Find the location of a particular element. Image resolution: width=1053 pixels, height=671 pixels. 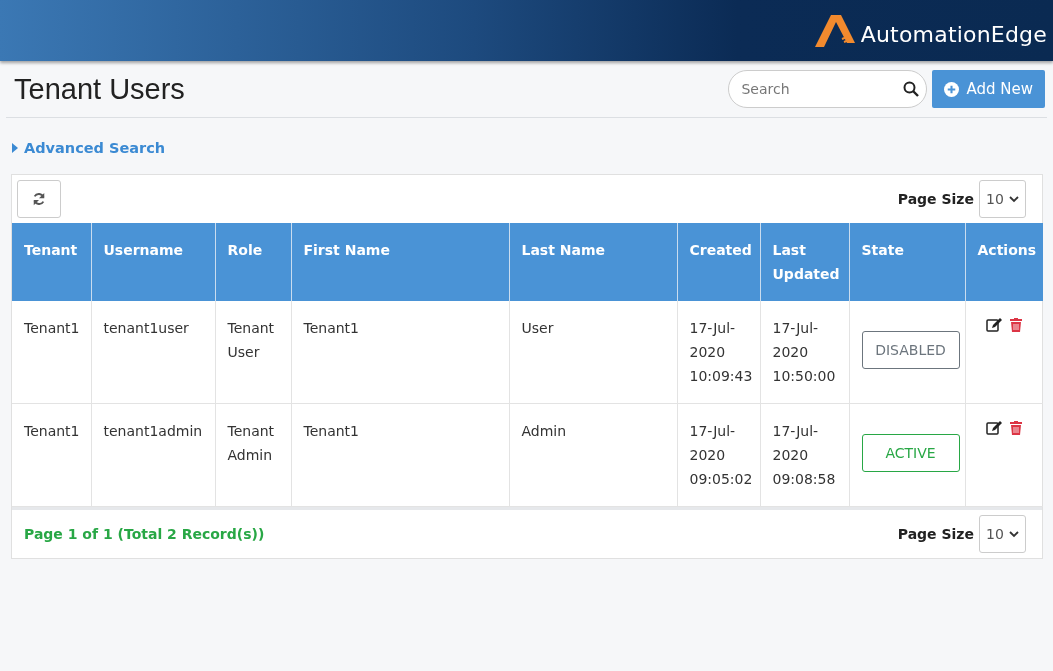

table-cell: 17-Jul-2020 10:09:43 is located at coordinates (718, 352).